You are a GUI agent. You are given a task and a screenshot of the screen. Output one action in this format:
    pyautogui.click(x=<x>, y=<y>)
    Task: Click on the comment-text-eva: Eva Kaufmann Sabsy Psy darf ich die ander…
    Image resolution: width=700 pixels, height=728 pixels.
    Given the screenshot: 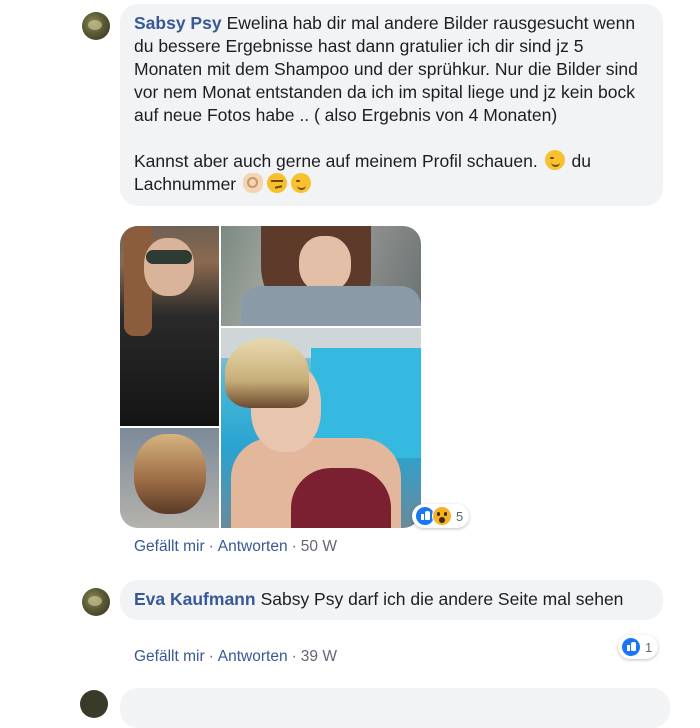 What is the action you would take?
    pyautogui.click(x=391, y=599)
    